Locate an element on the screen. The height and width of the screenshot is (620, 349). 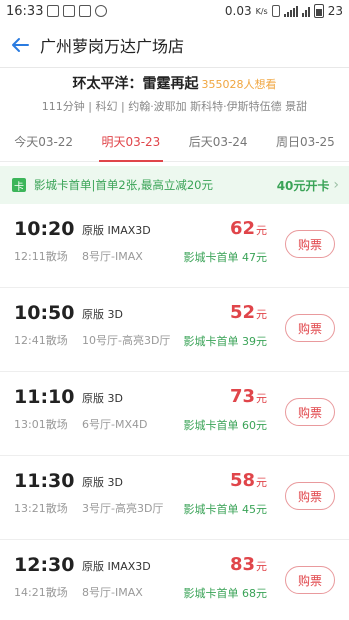
cinema-title: 广州萝岗万达广场店 is located at coordinates (112, 46).